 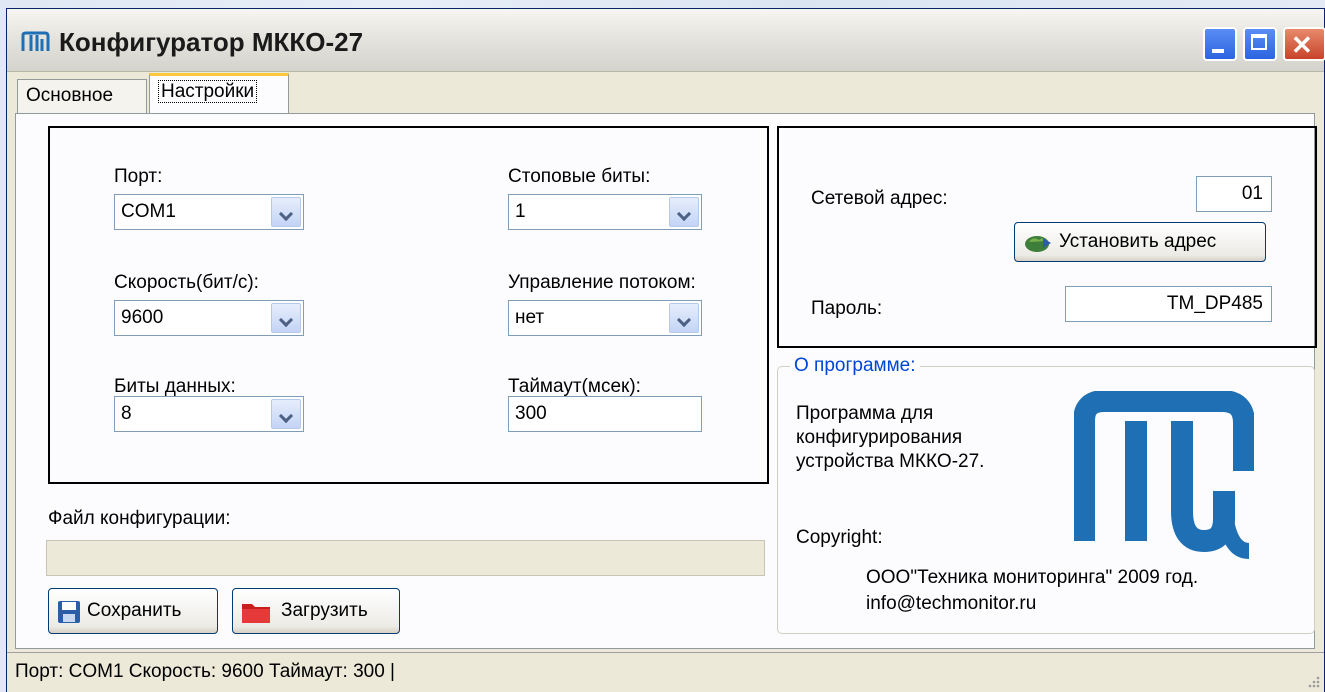 What do you see at coordinates (666, 40) in the screenshot?
I see `title-bar: Конфигуратор МККО-27 ✕` at bounding box center [666, 40].